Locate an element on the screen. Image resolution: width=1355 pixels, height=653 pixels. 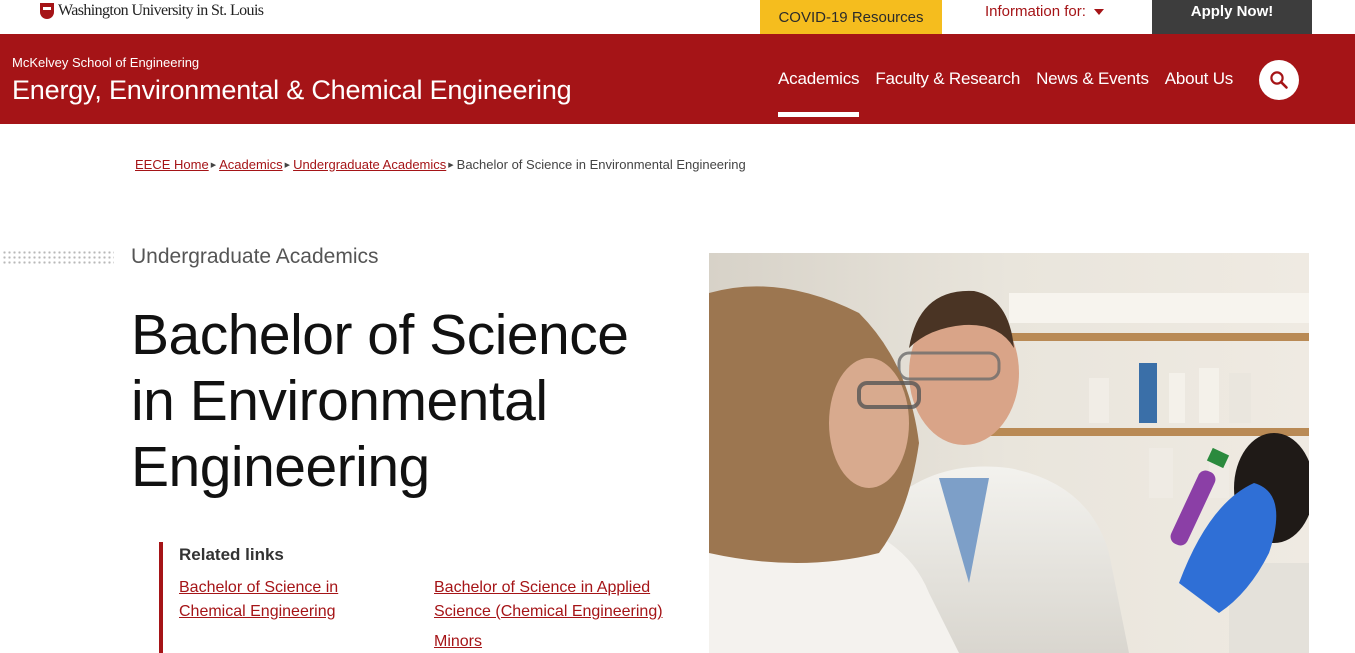
related-links-heading: Related links is located at coordinates (231, 554).